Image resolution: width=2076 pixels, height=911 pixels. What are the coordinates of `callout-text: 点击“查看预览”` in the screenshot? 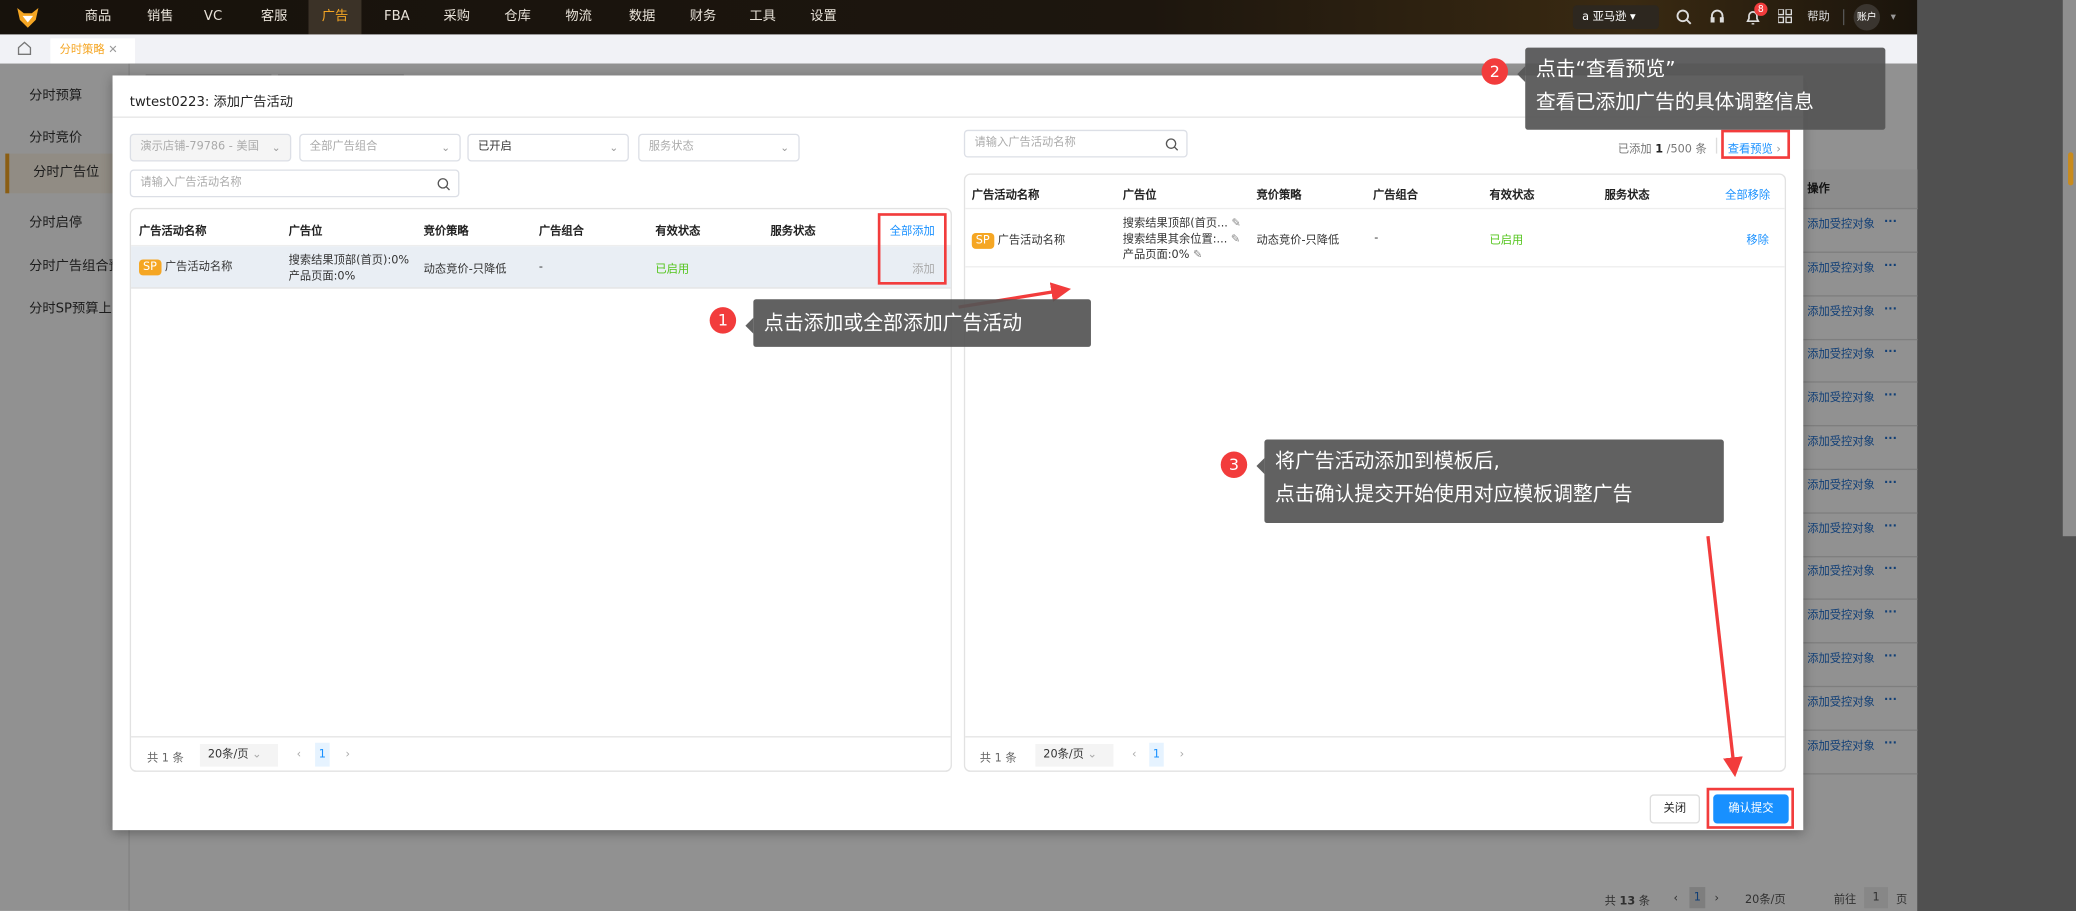 It's located at (1605, 68).